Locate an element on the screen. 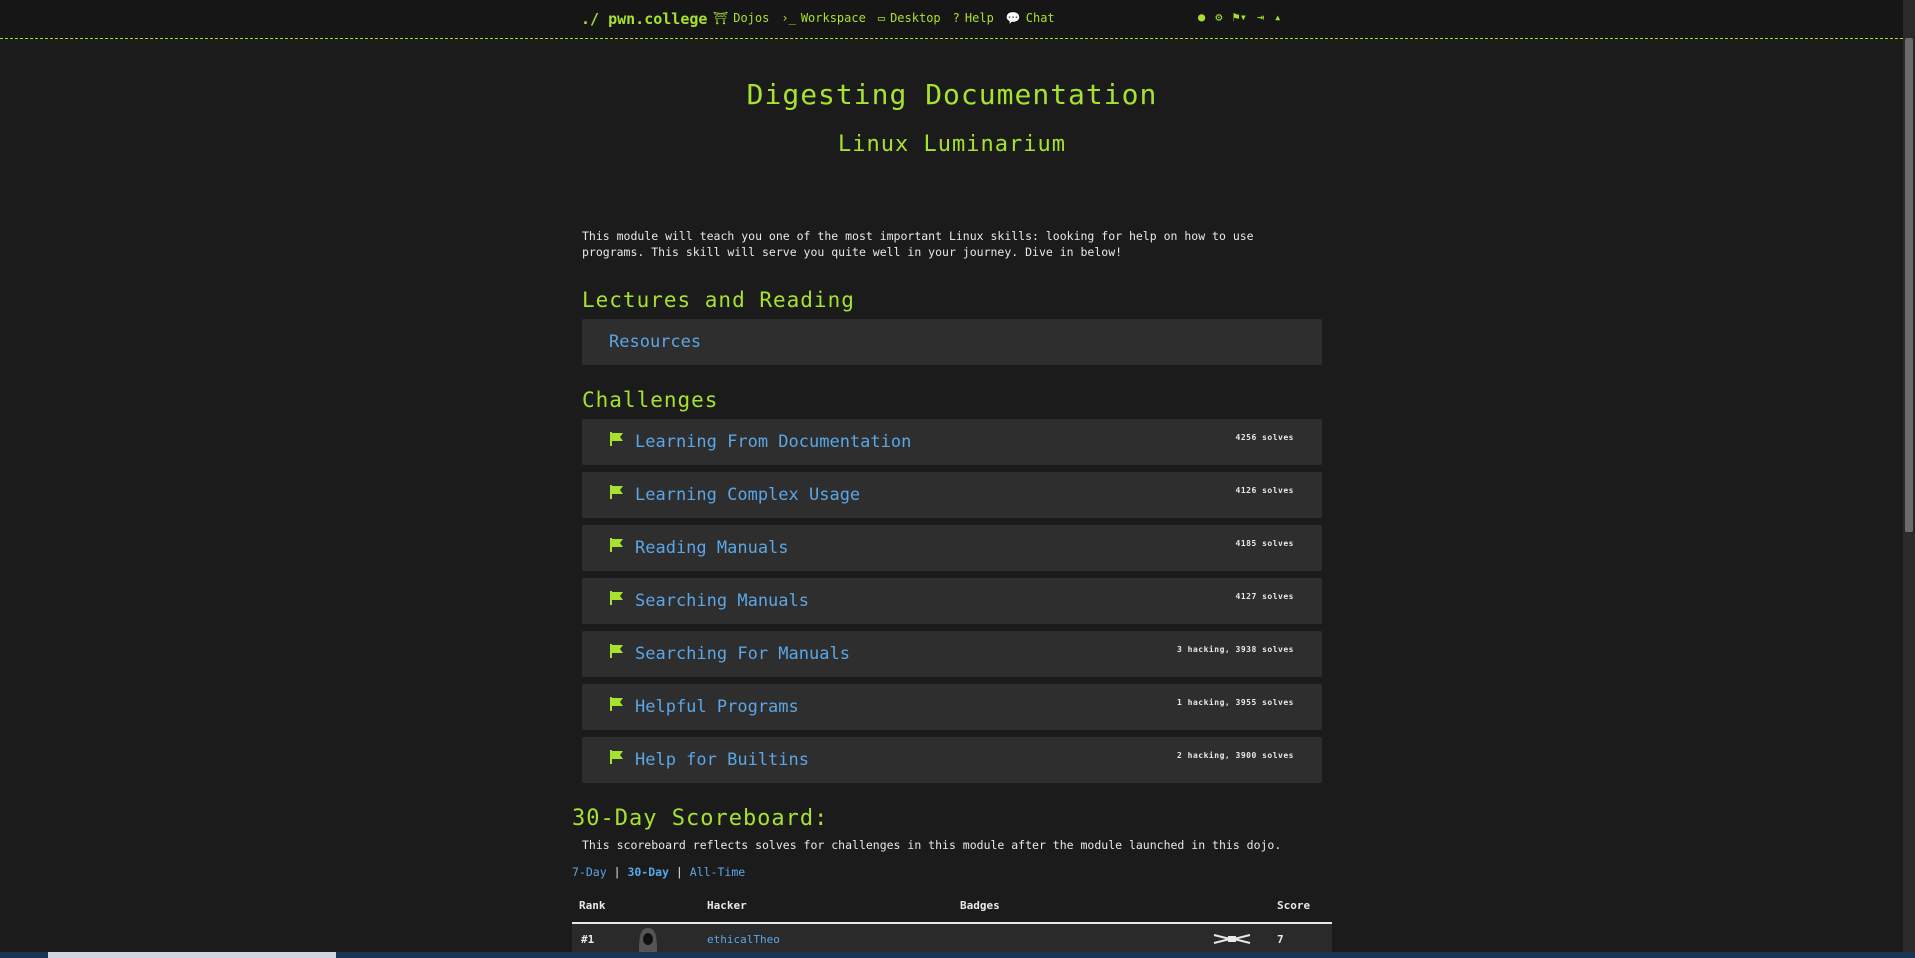  challenge-solves: 4256 solves is located at coordinates (1264, 437).